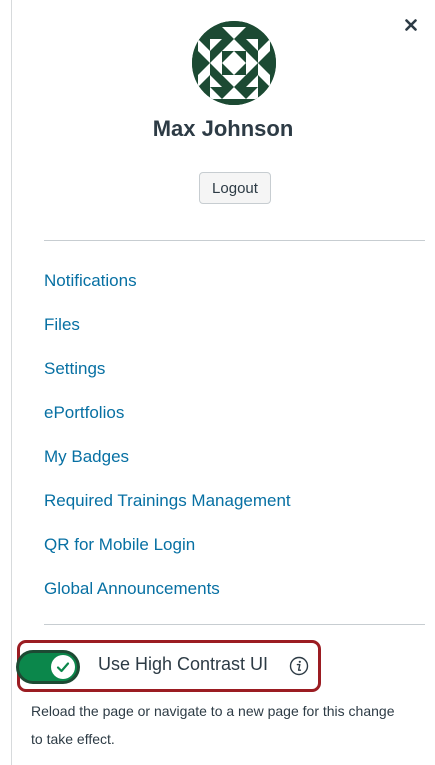  What do you see at coordinates (62, 324) in the screenshot?
I see `files-link: Files` at bounding box center [62, 324].